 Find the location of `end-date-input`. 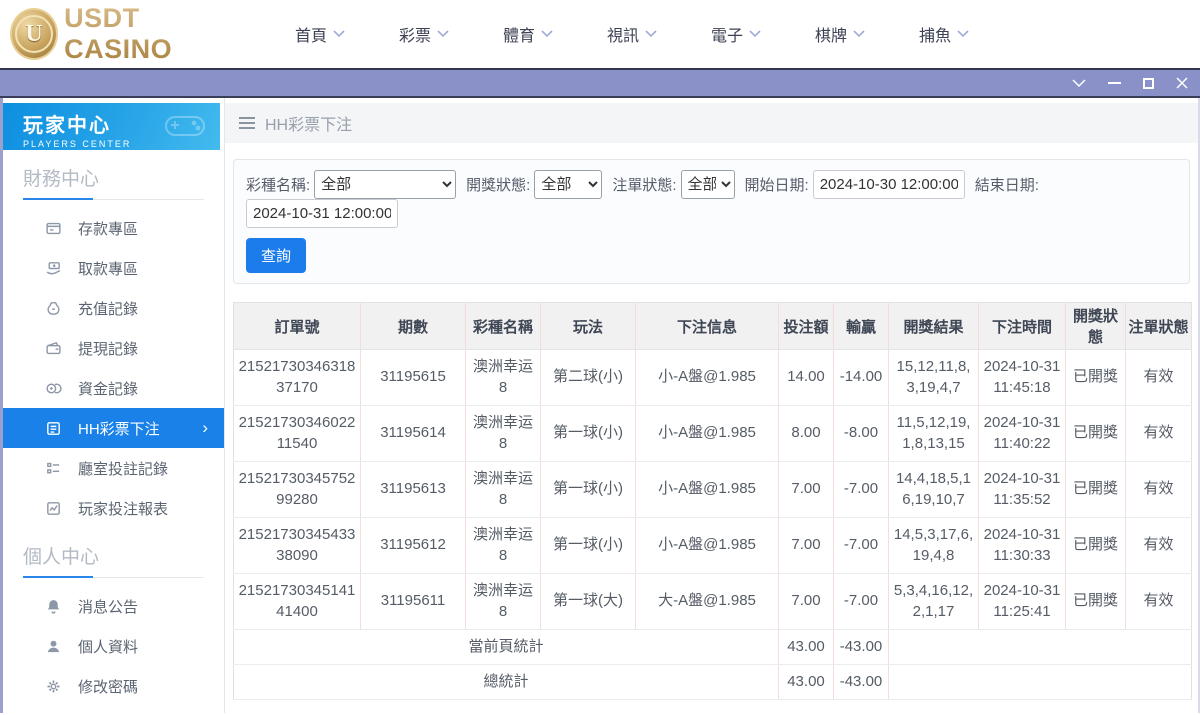

end-date-input is located at coordinates (322, 213).